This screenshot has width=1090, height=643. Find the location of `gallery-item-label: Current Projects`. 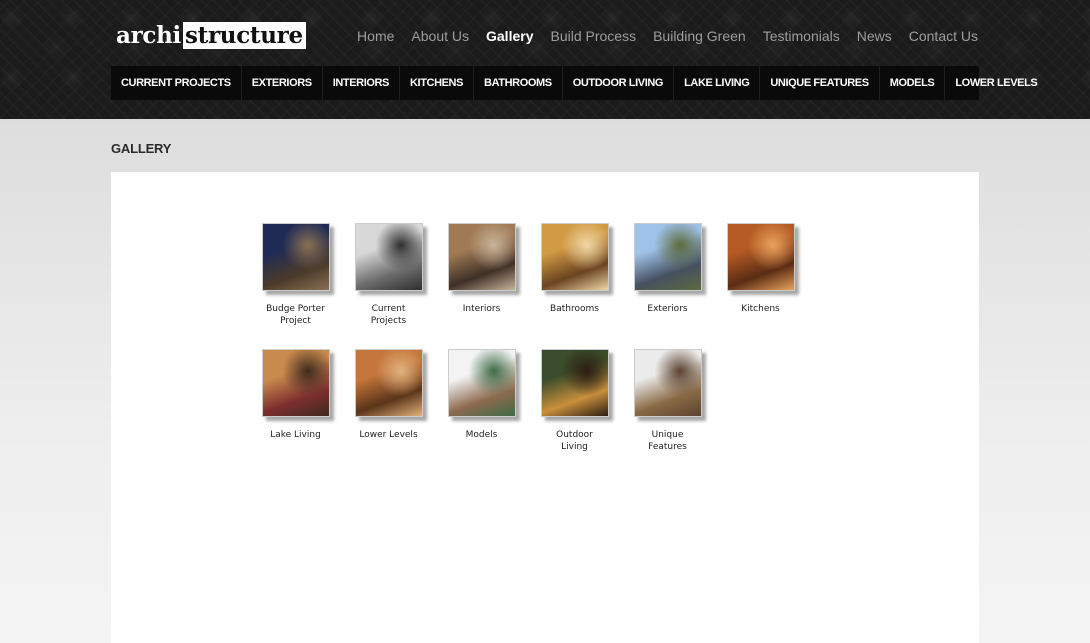

gallery-item-label: Current Projects is located at coordinates (388, 315).